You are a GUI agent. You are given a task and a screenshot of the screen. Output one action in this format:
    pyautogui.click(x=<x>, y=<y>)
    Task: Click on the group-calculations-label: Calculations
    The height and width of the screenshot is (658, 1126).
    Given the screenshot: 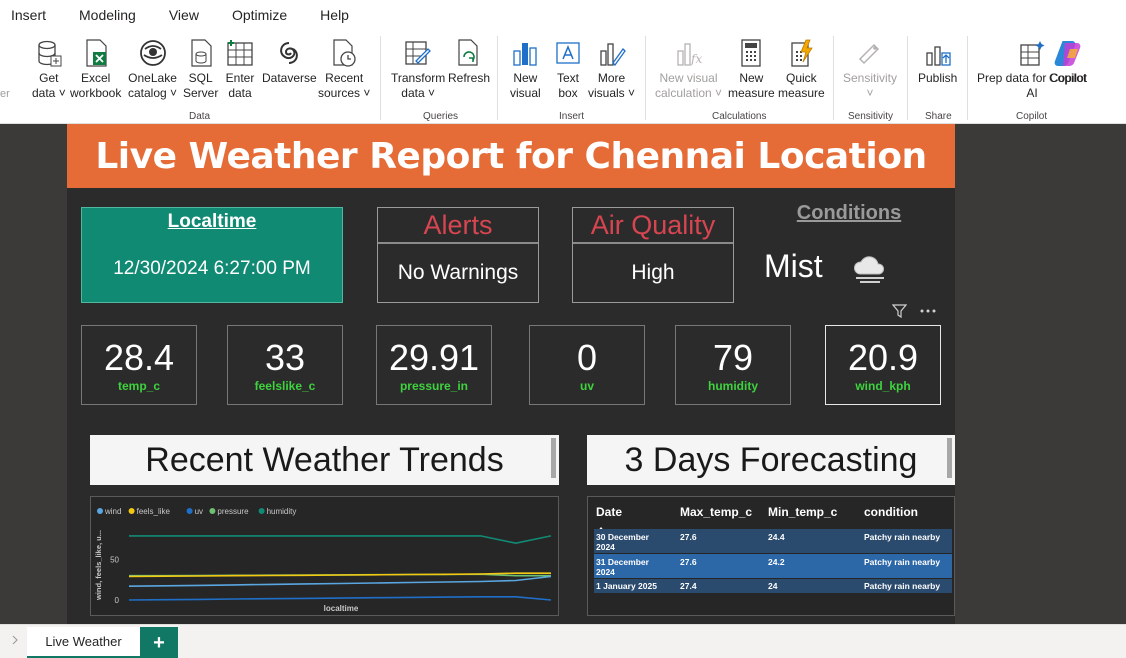 What is the action you would take?
    pyautogui.click(x=739, y=116)
    